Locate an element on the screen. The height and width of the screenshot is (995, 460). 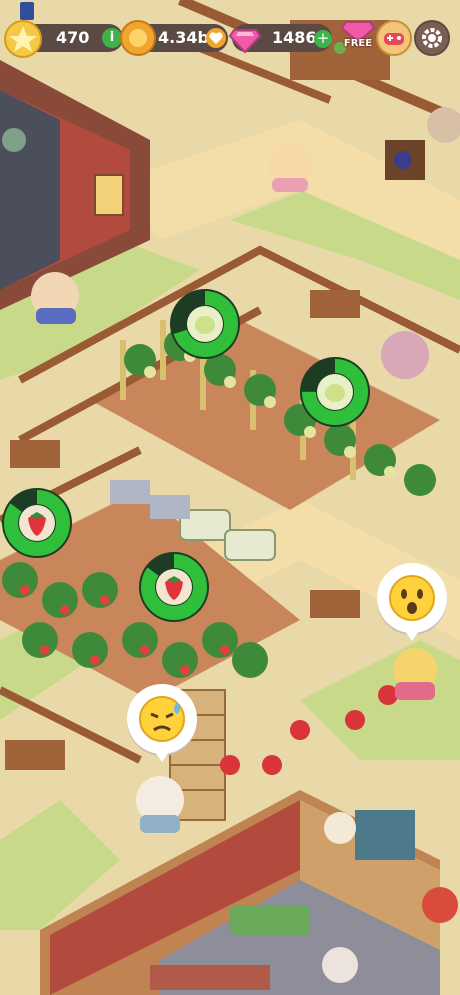
strawberry-growth-timer is located at coordinates (37, 523).